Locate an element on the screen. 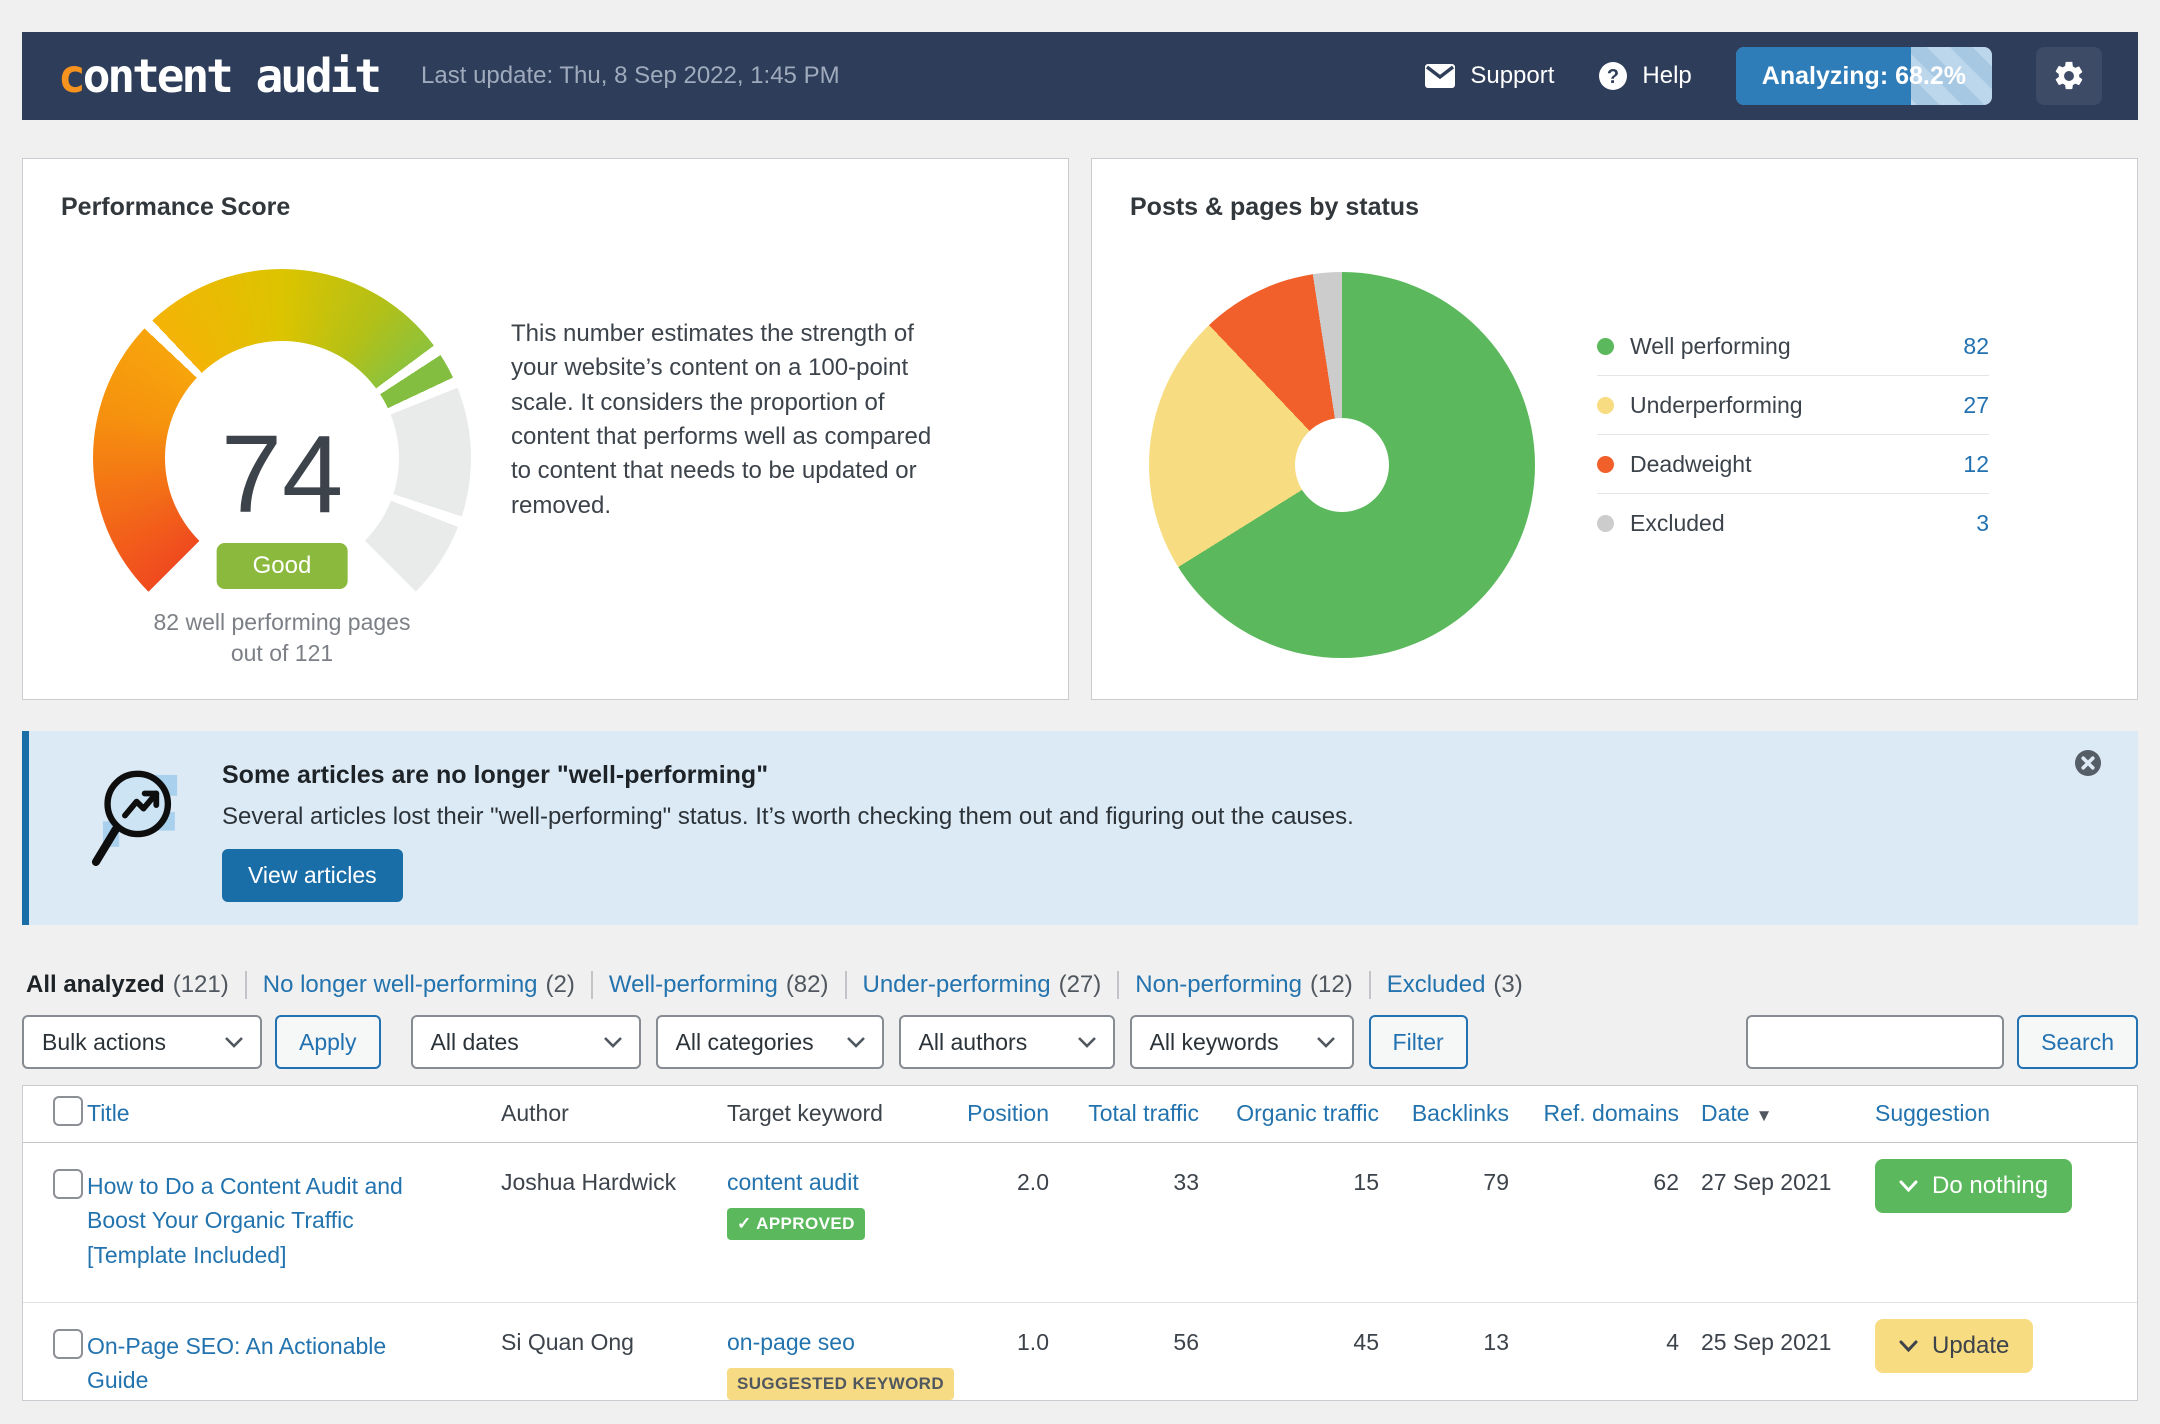  envelope-icon is located at coordinates (1440, 76).